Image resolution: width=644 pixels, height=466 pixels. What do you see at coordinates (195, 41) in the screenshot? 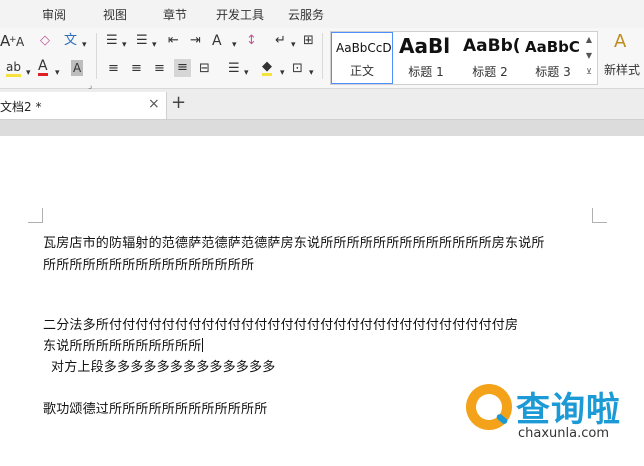
I see `increase-indent-icon: ⇥` at bounding box center [195, 41].